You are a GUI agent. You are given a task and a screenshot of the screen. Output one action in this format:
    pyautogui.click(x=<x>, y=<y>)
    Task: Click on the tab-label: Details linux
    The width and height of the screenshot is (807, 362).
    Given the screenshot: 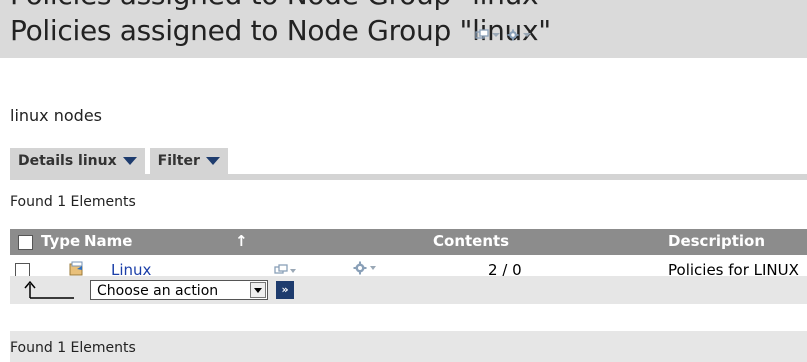 What is the action you would take?
    pyautogui.click(x=67, y=161)
    